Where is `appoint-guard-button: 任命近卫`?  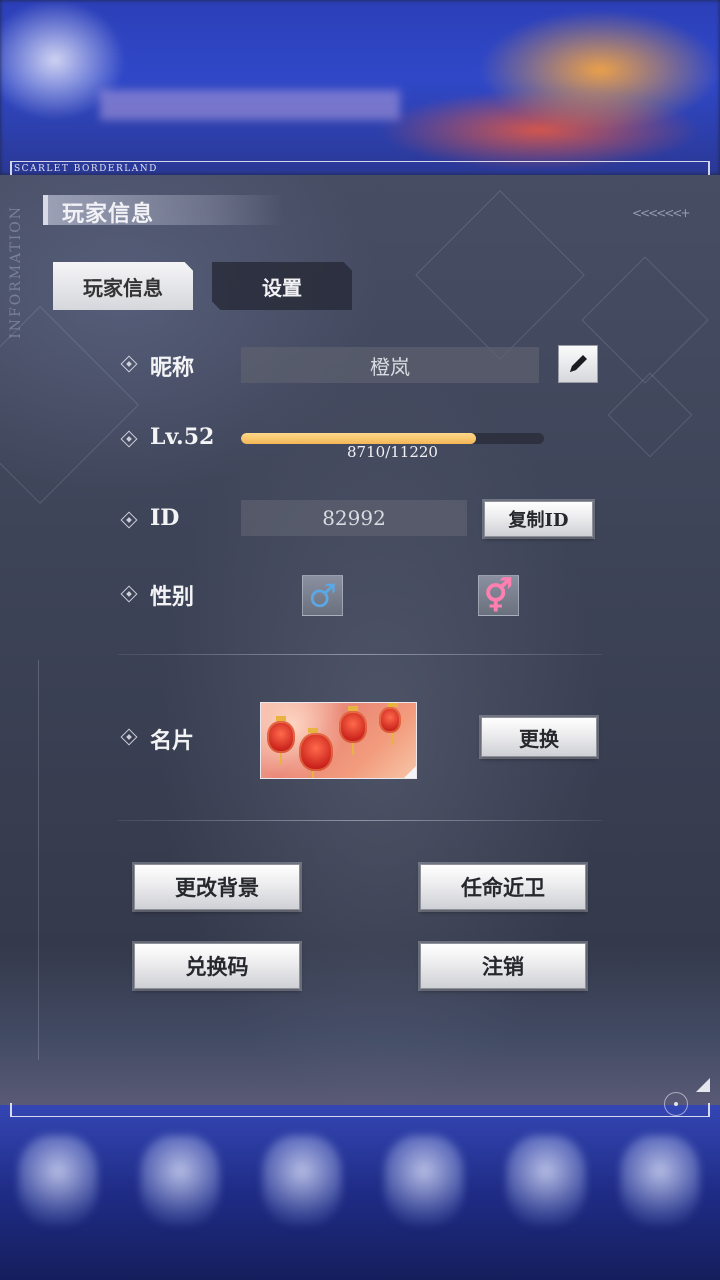 appoint-guard-button: 任命近卫 is located at coordinates (503, 887).